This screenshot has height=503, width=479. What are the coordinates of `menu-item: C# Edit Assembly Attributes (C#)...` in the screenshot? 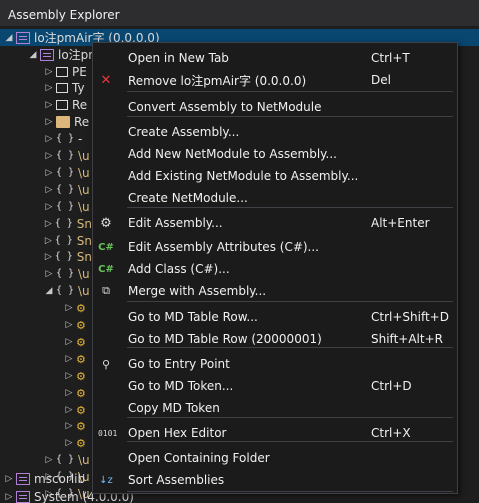 It's located at (275, 247).